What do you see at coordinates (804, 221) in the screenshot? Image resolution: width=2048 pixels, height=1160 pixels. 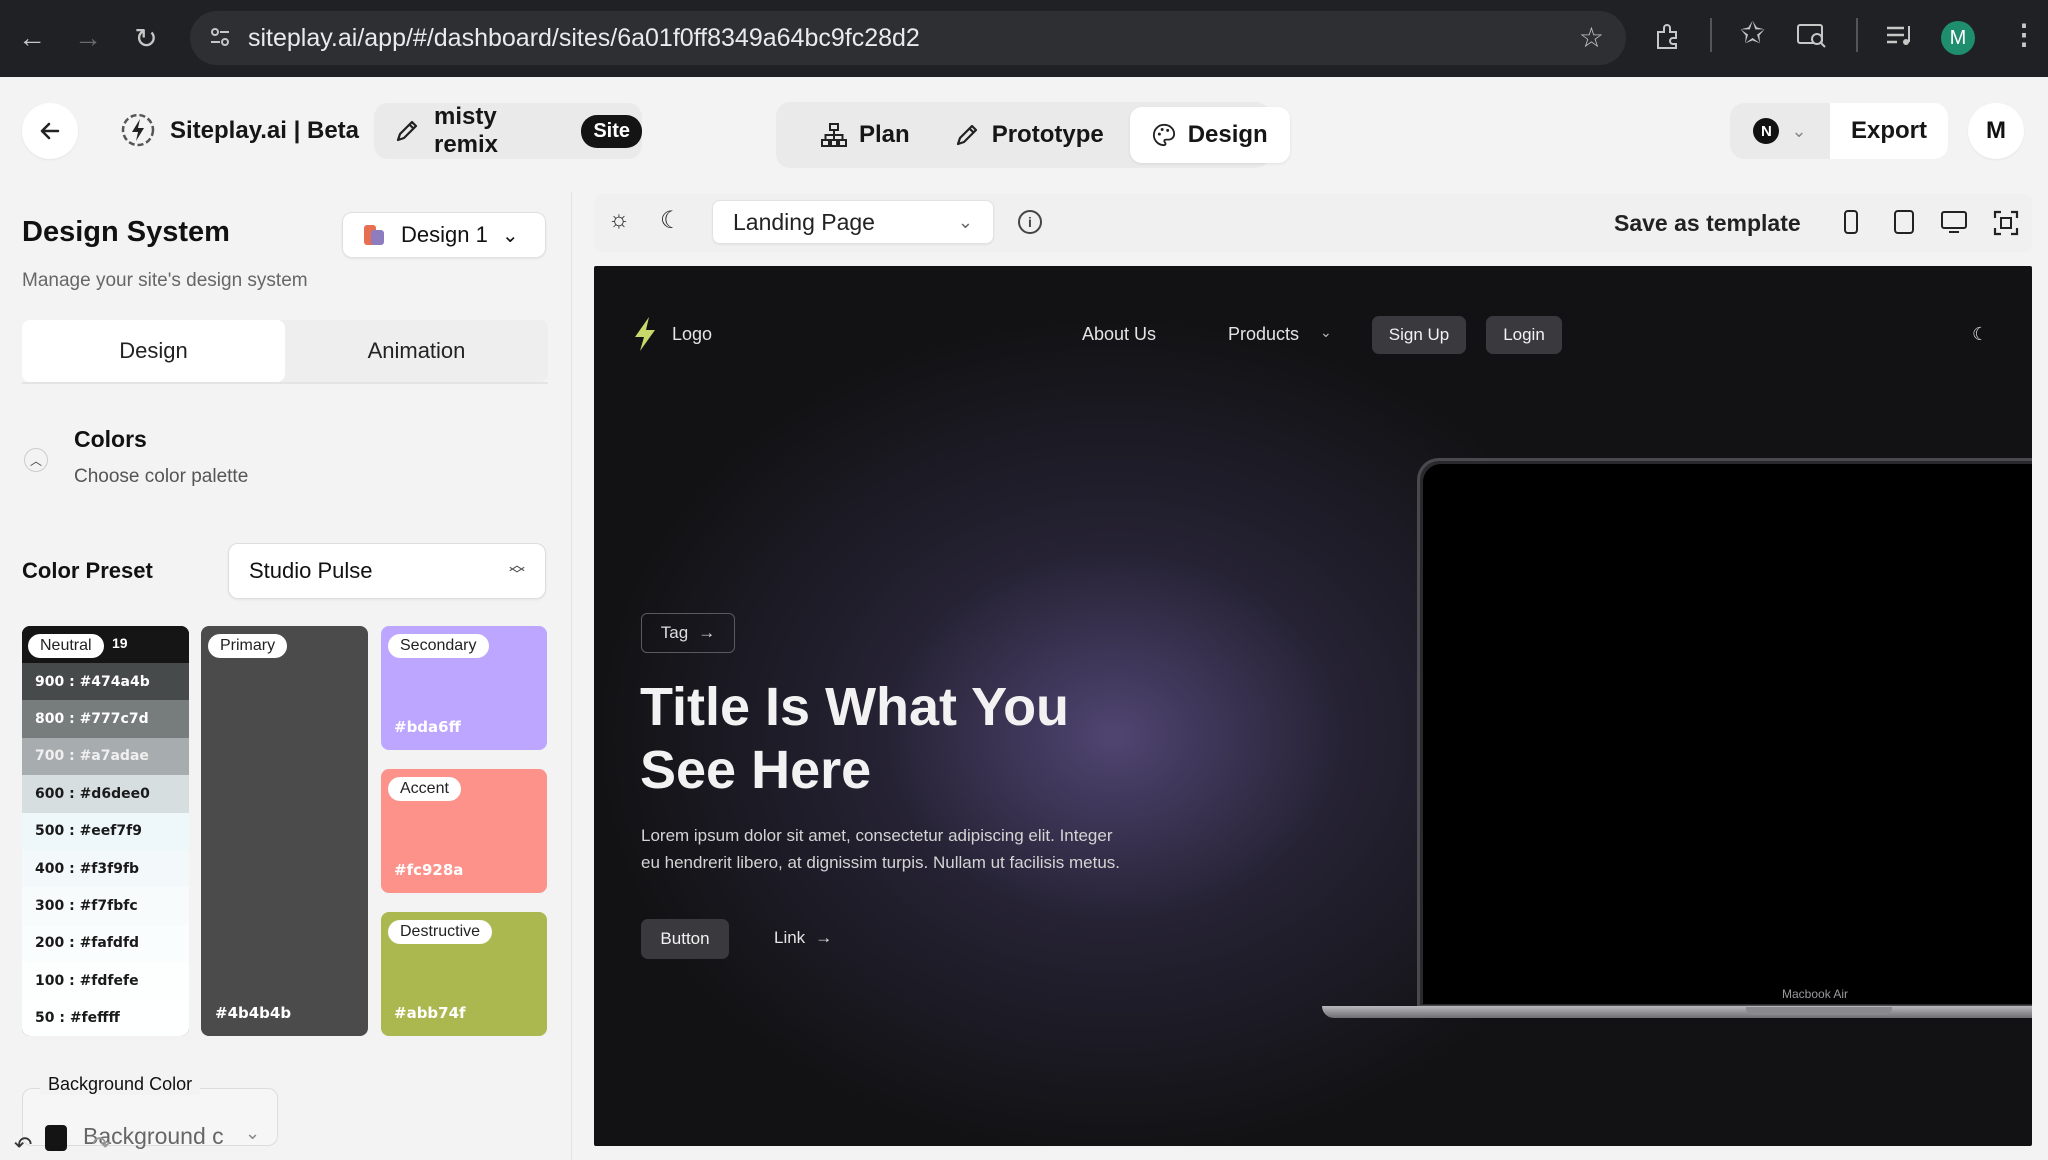 I see `page-select-value: Landing Page` at bounding box center [804, 221].